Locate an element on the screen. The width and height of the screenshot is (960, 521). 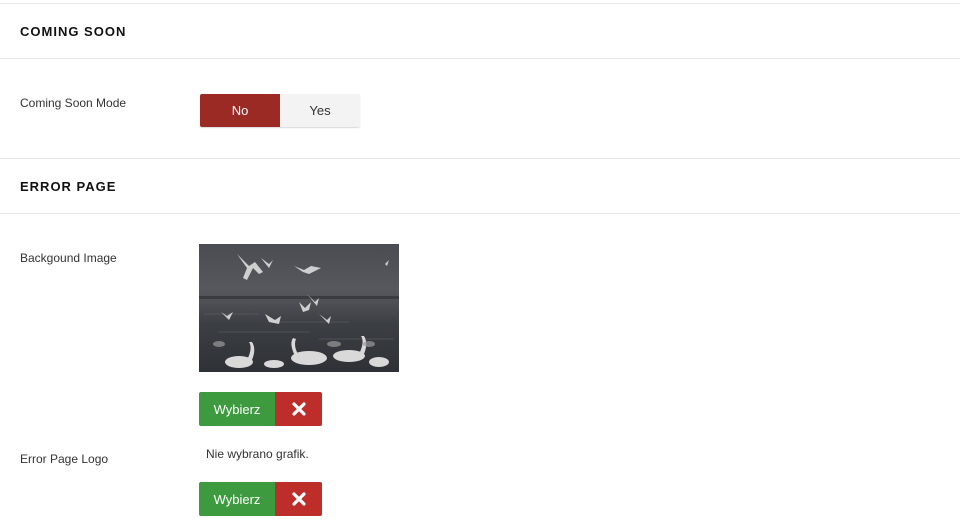
error-page-logo-select-button: Wybierz is located at coordinates (237, 499).